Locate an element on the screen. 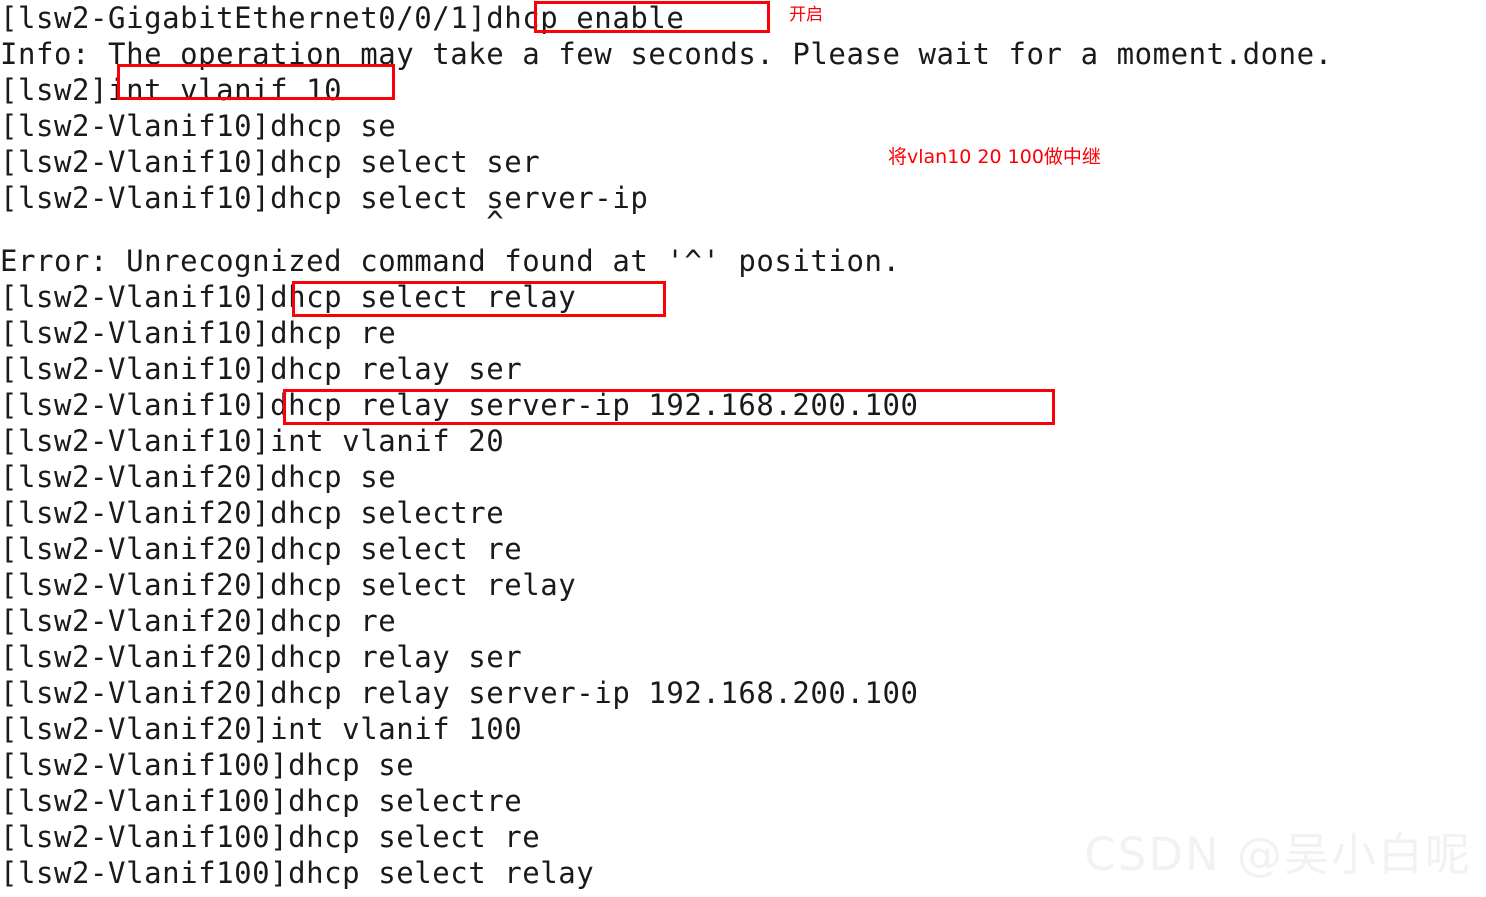 The height and width of the screenshot is (897, 1486). terminal-line: [lsw2-Vlanif100]dhcp se is located at coordinates (207, 765).